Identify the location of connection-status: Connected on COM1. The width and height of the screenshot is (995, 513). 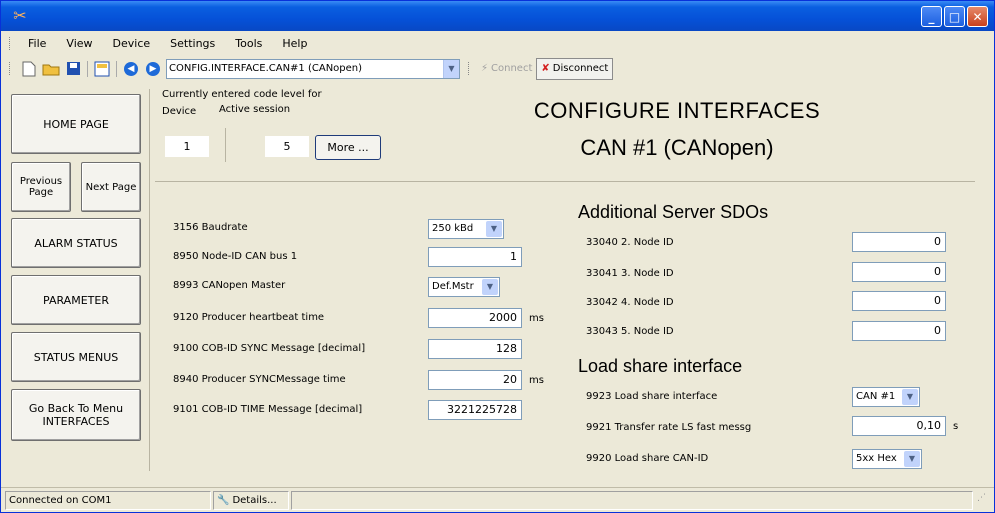
(108, 500).